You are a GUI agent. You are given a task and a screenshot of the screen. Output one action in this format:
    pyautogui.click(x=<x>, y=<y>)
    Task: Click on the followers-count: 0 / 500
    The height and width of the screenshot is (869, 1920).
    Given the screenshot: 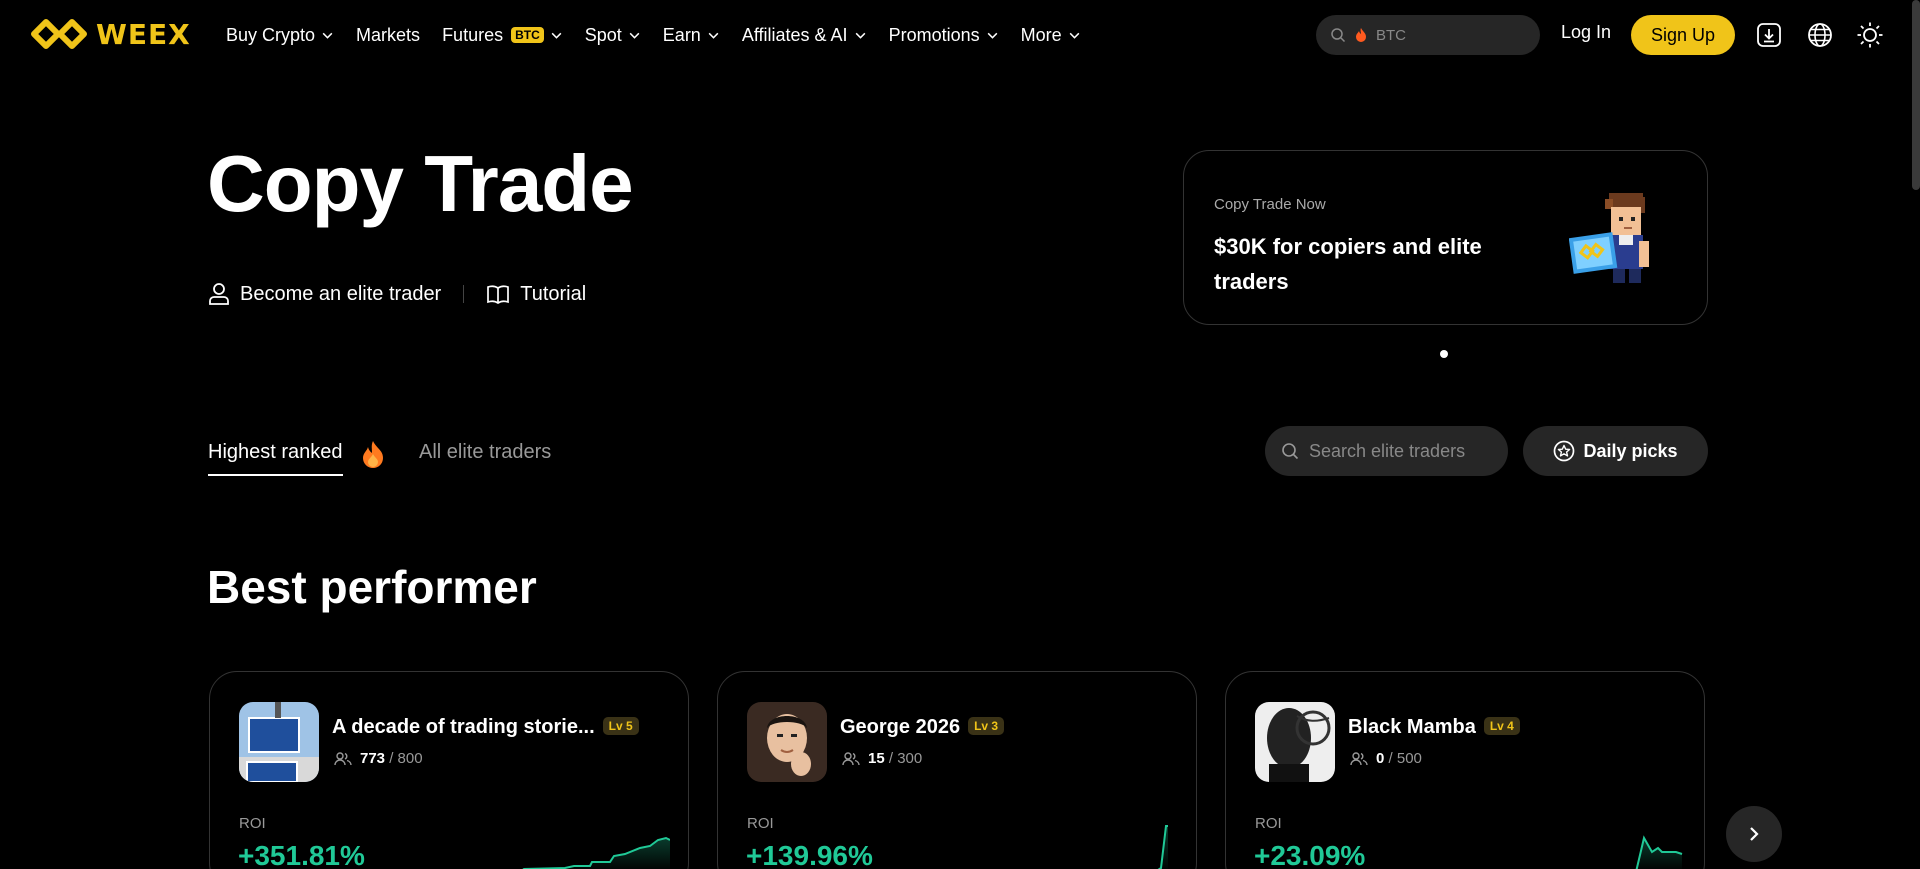 What is the action you would take?
    pyautogui.click(x=1386, y=758)
    